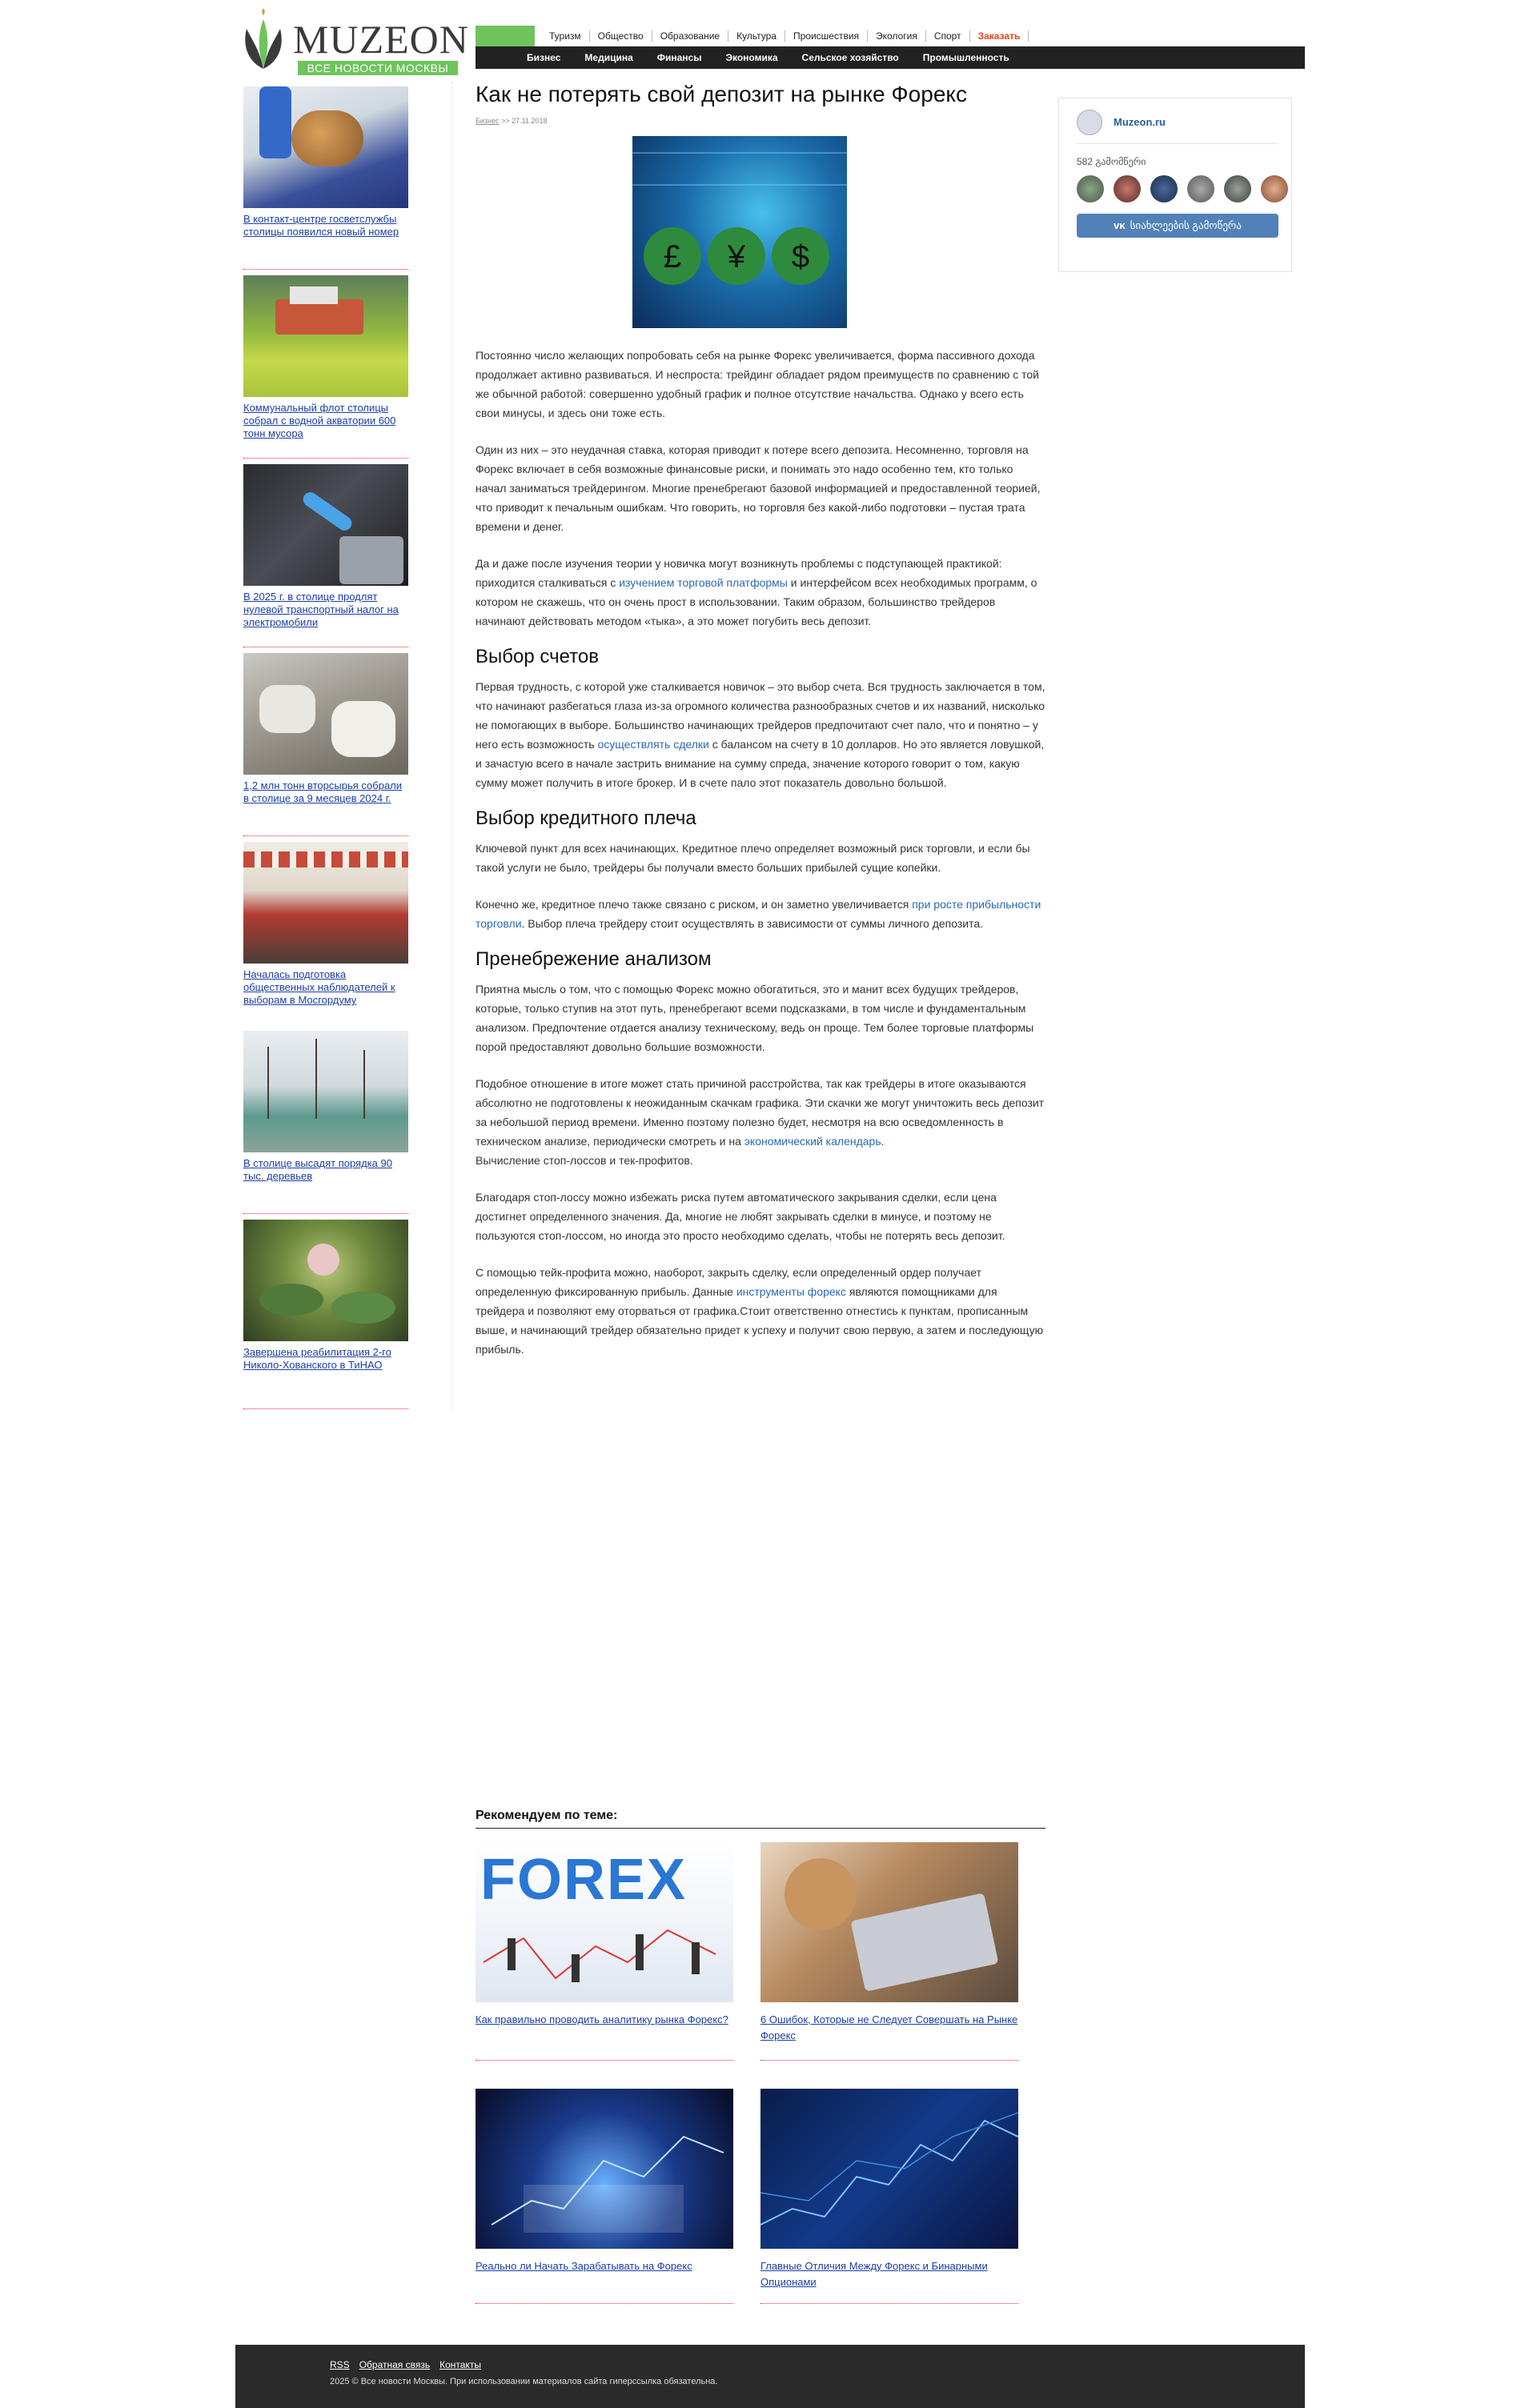 The width and height of the screenshot is (1537, 2408). I want to click on link-economic-calendar: экономический календарь, so click(813, 1141).